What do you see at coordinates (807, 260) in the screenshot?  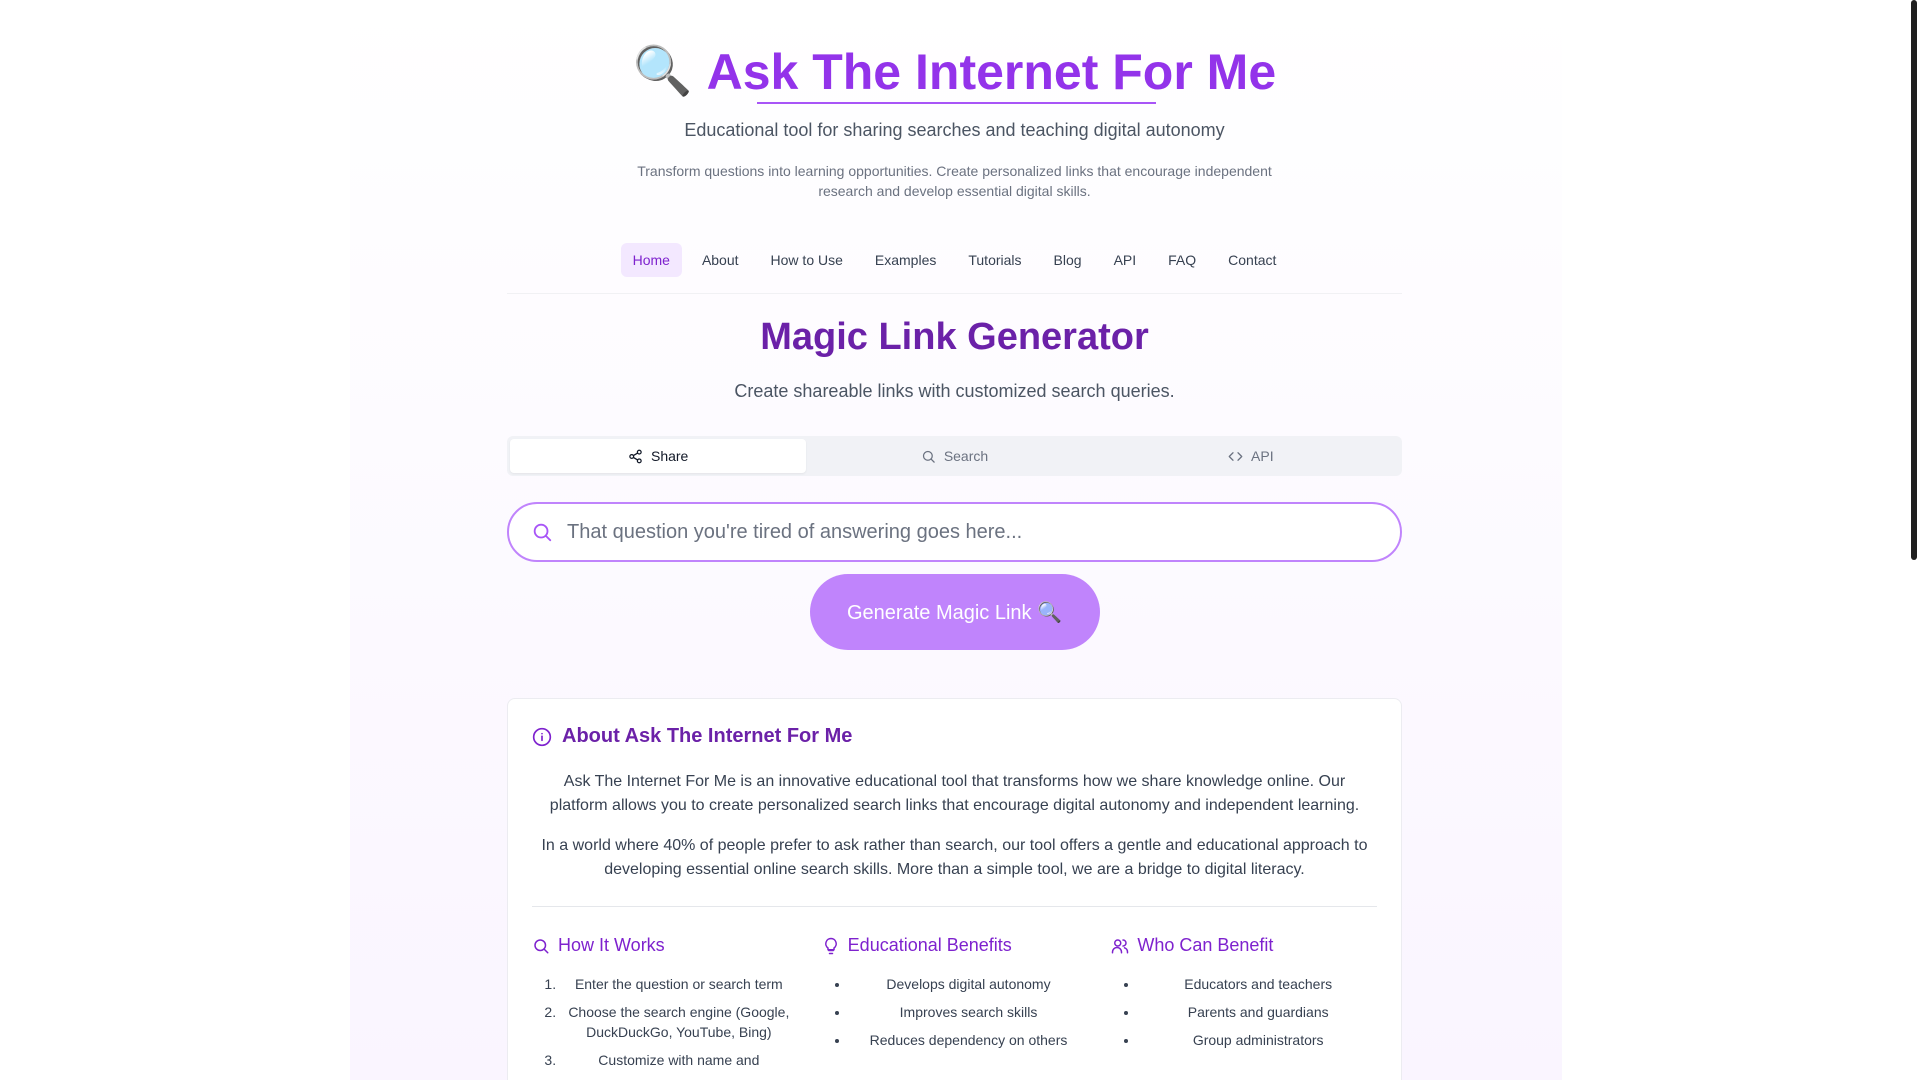 I see `nav-how-to-use: How to Use` at bounding box center [807, 260].